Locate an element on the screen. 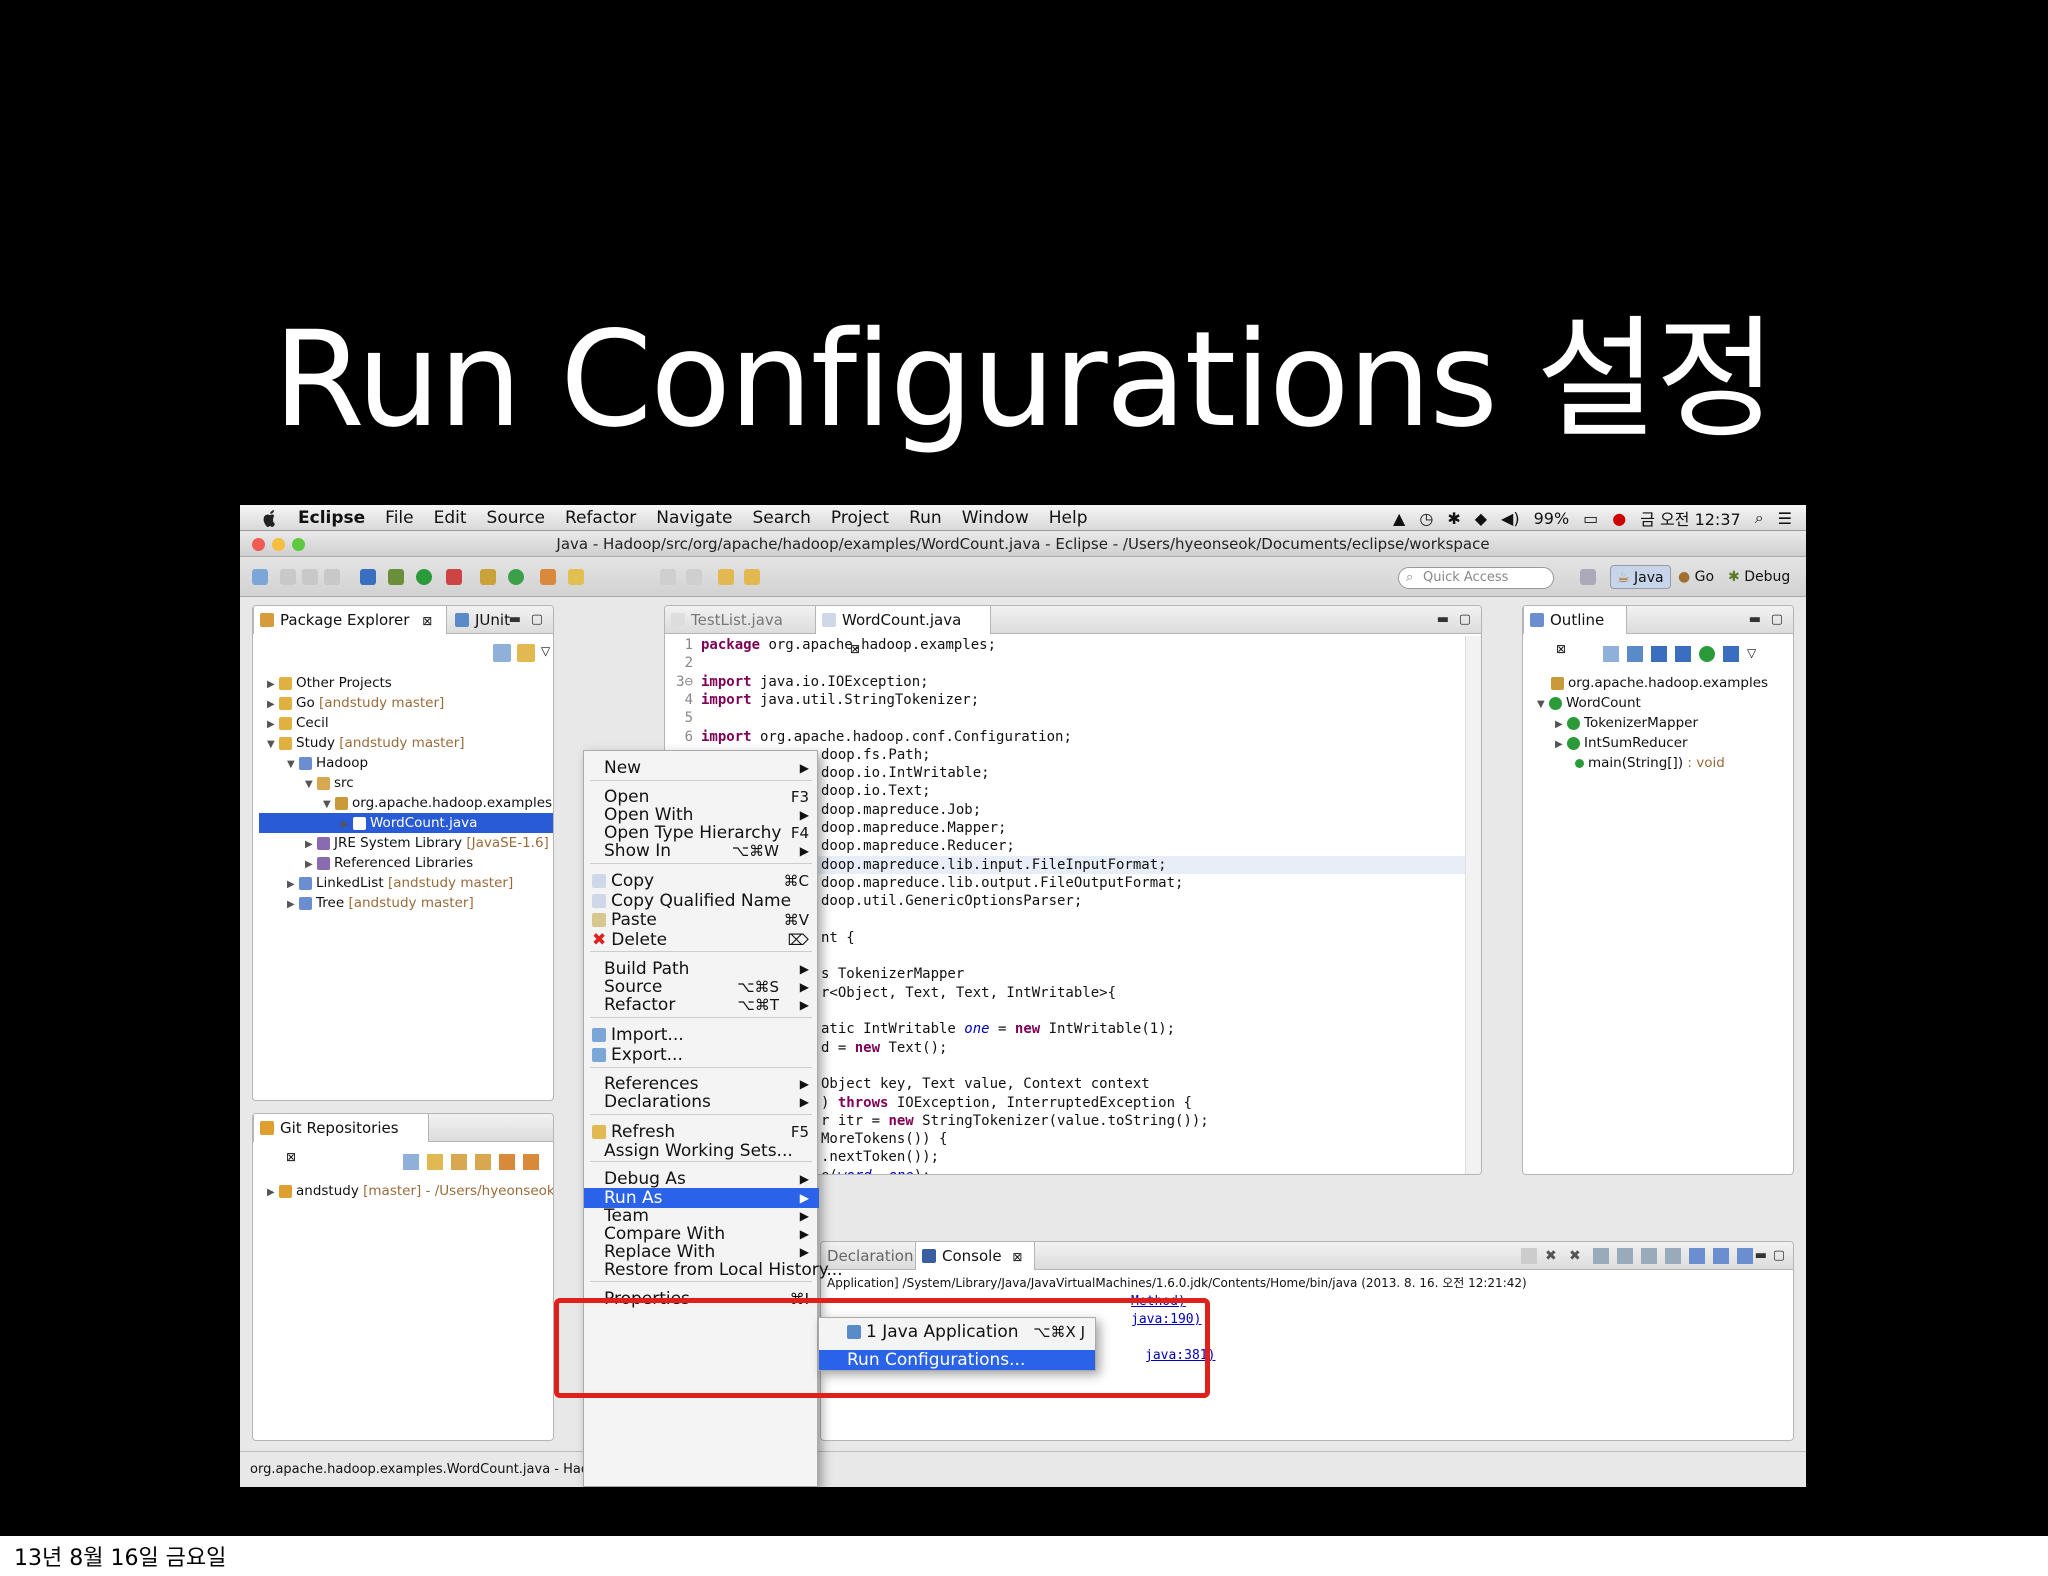 The height and width of the screenshot is (1576, 2048). menu-run: Run is located at coordinates (925, 518).